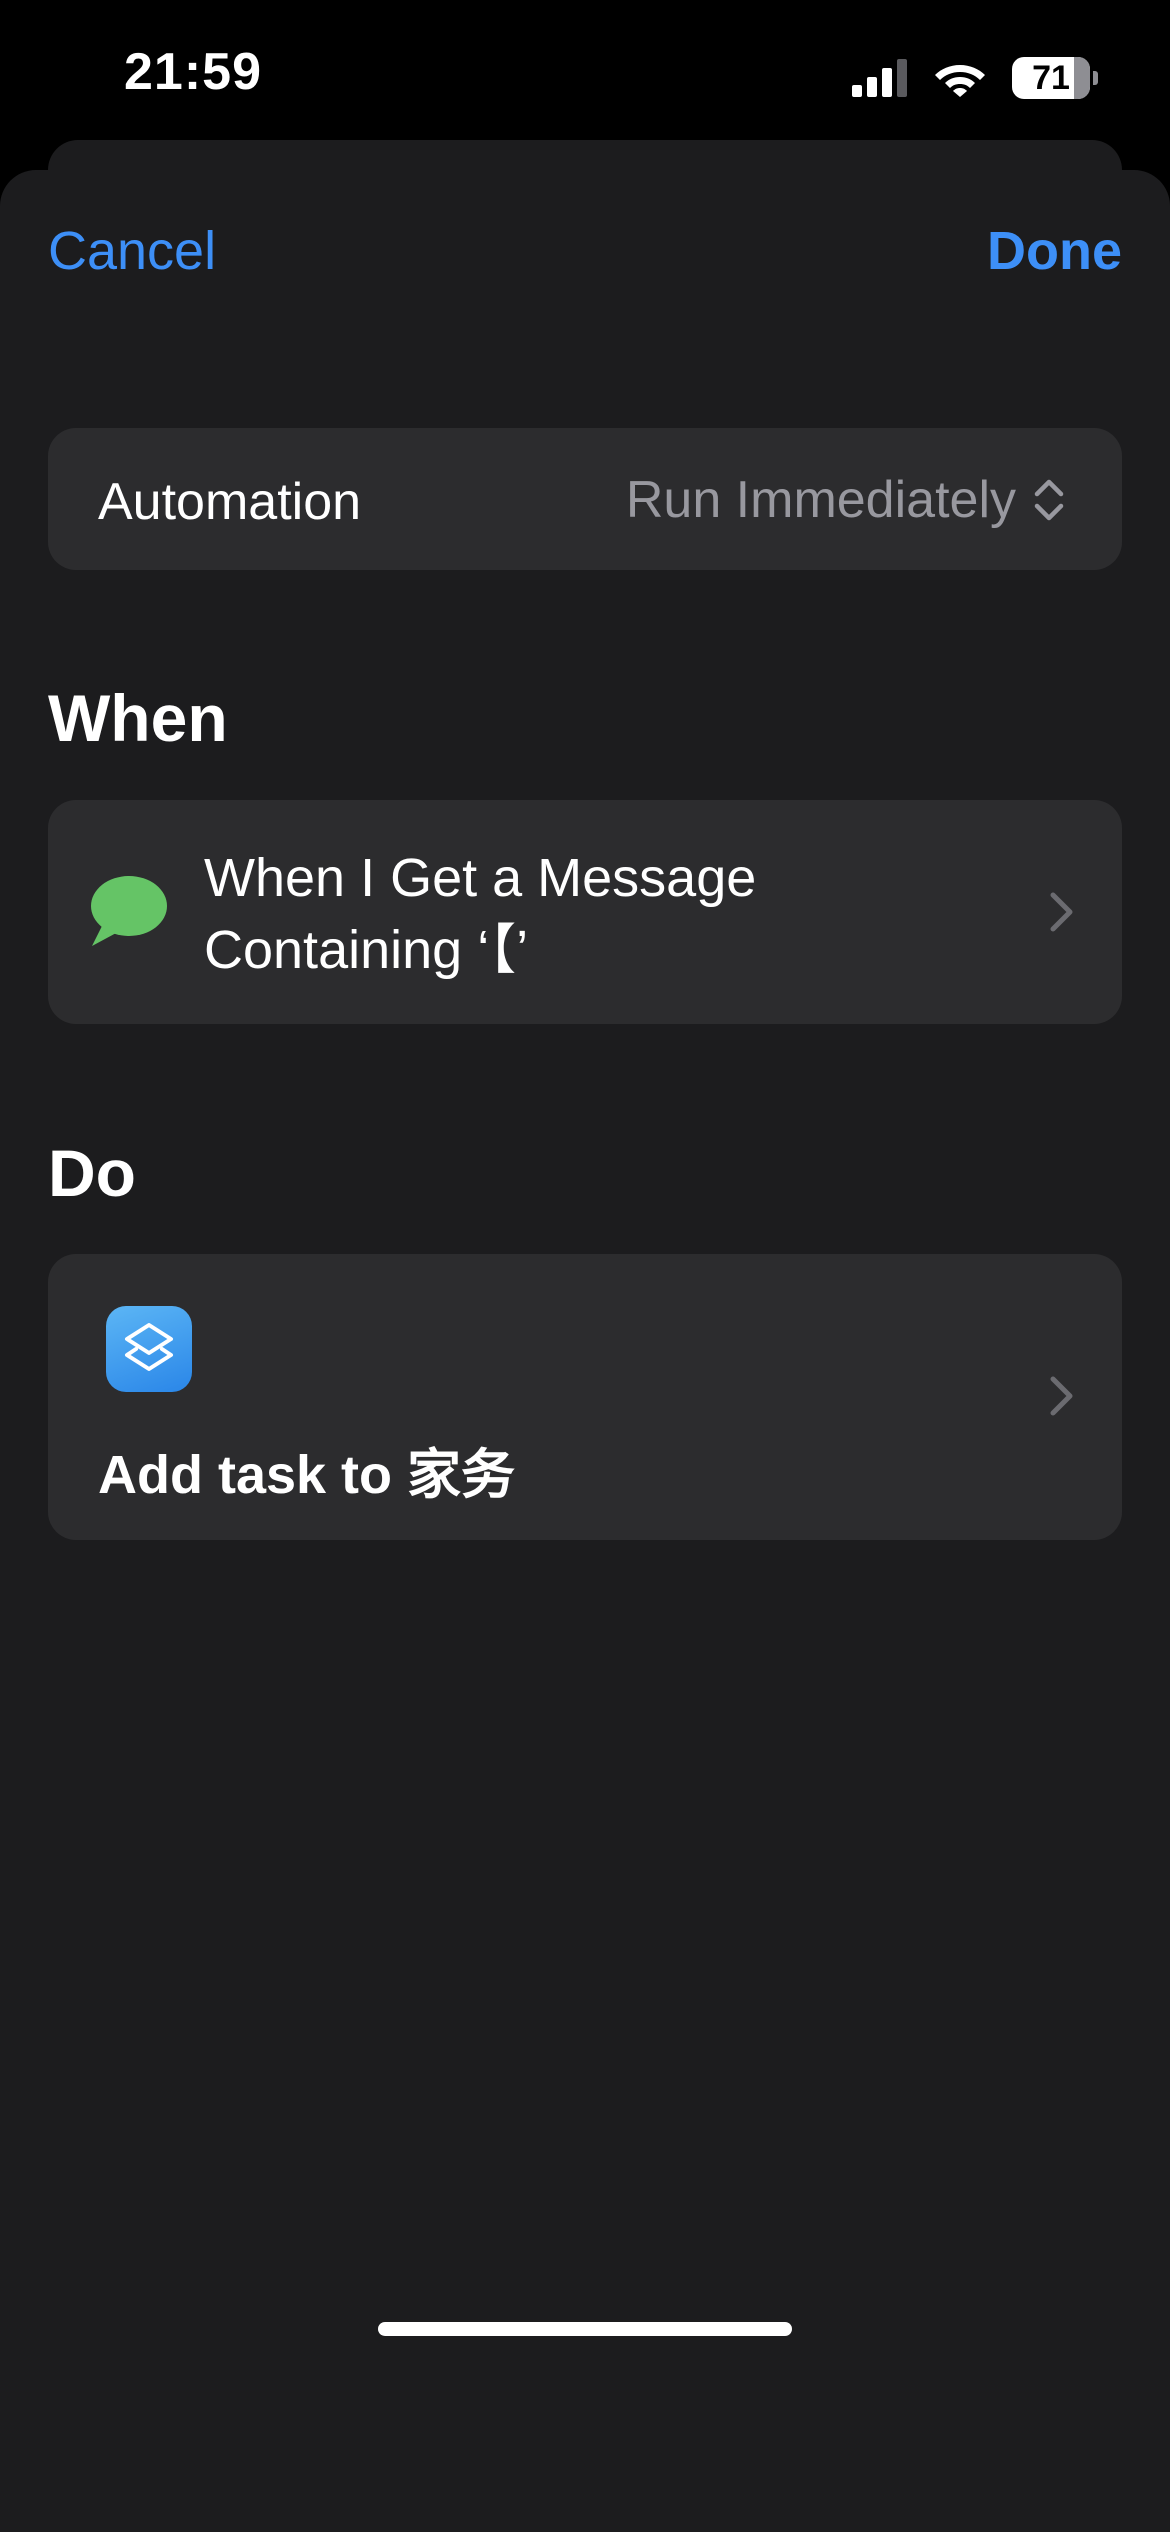 Image resolution: width=1170 pixels, height=2532 pixels. What do you see at coordinates (193, 72) in the screenshot?
I see `status-time: 21:59` at bounding box center [193, 72].